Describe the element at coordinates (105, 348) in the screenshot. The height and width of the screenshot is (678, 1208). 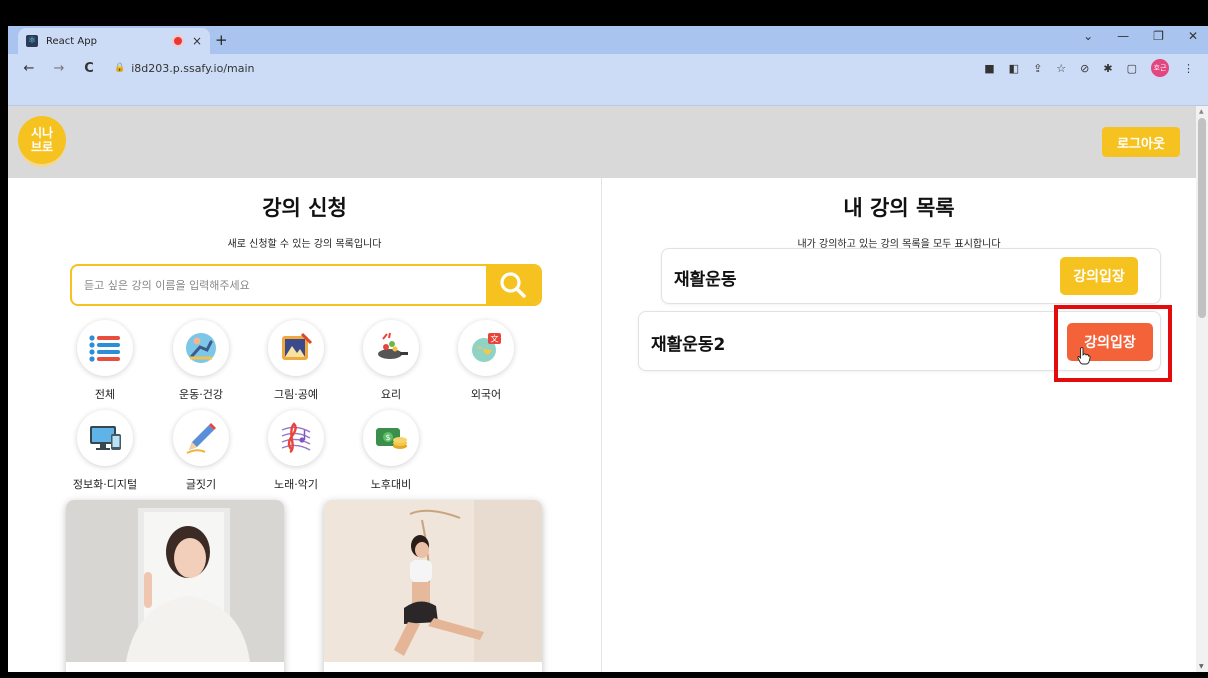
I see `list-icon` at that location.